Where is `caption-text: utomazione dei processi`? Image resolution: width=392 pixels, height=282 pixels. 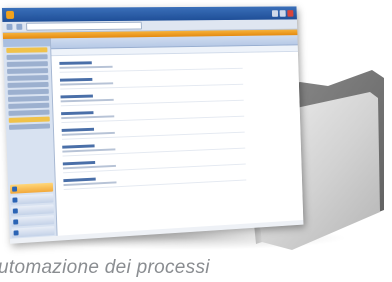 caption-text: utomazione dei processi is located at coordinates (196, 269).